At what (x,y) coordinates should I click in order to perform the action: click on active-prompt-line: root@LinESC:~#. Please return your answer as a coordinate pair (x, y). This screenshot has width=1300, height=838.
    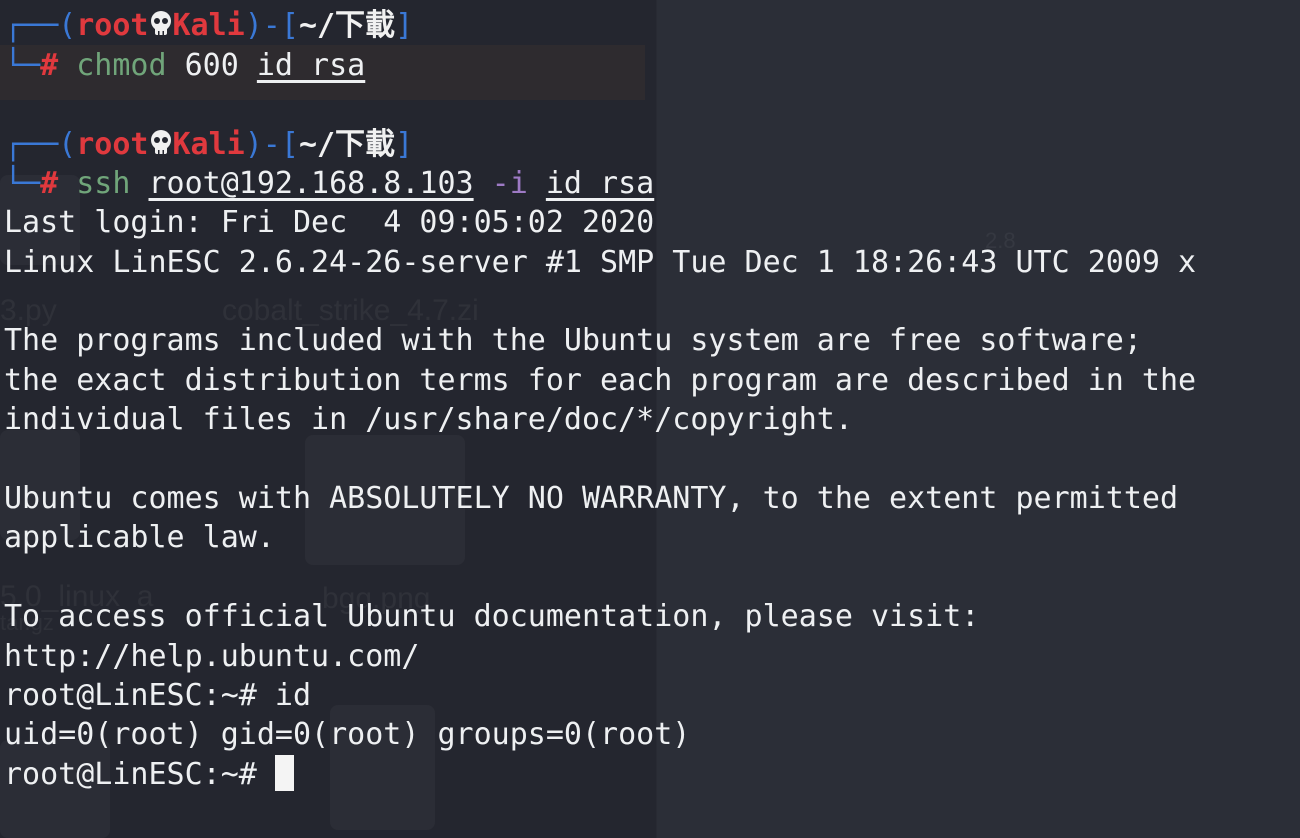
    Looking at the image, I should click on (149, 775).